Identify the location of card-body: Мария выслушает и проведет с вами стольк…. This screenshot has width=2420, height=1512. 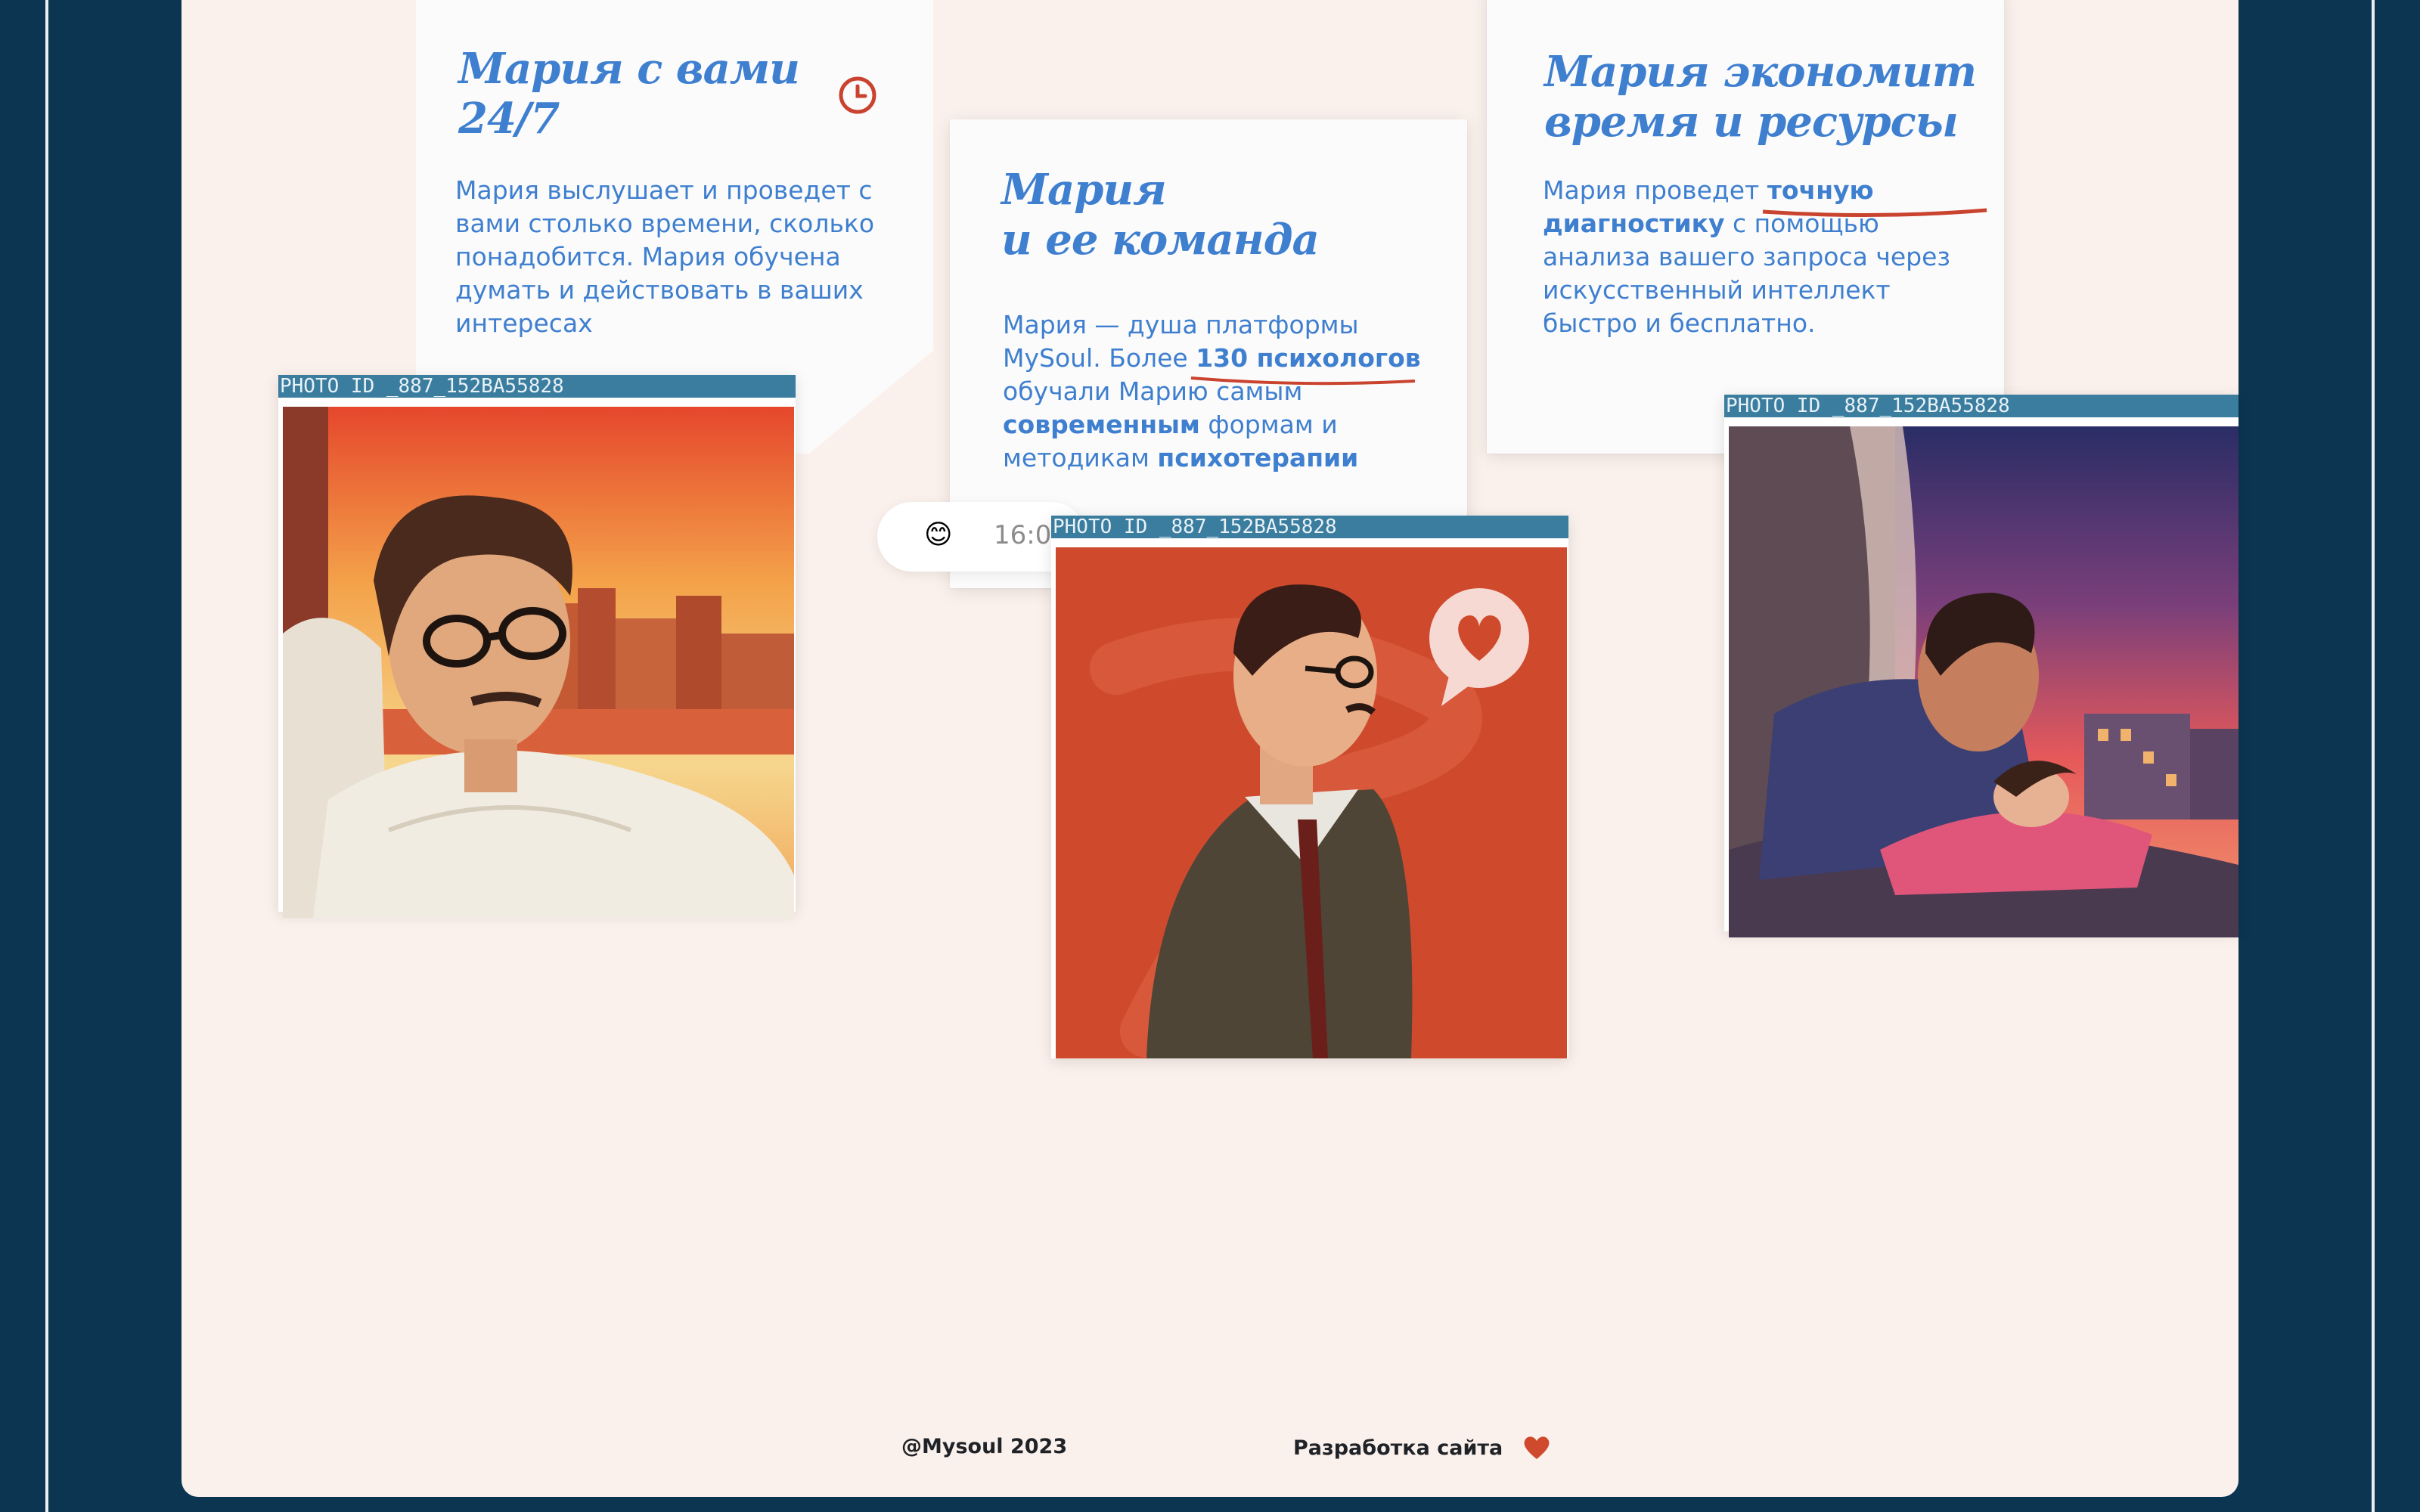
(665, 256).